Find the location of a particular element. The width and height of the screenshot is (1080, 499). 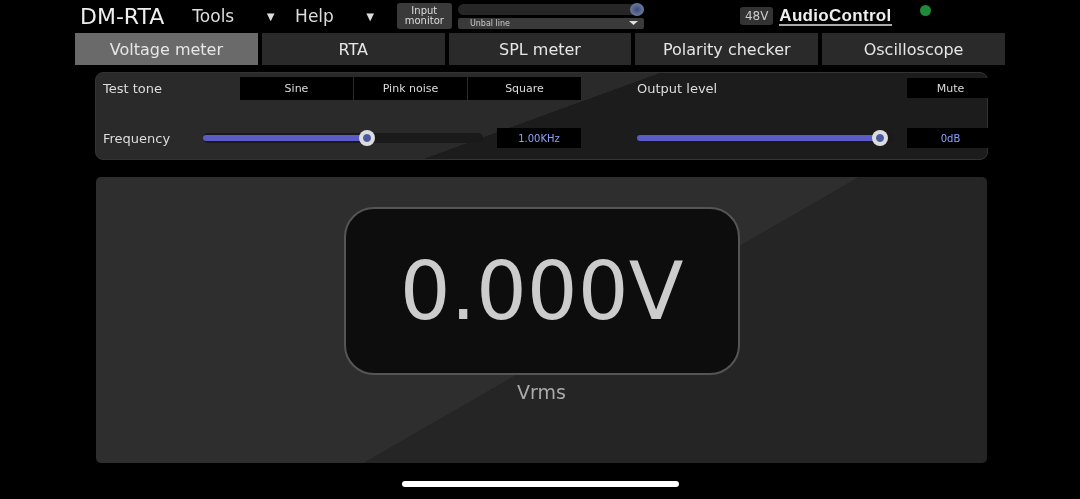

input-monitor-button: Input monitor is located at coordinates (424, 16).